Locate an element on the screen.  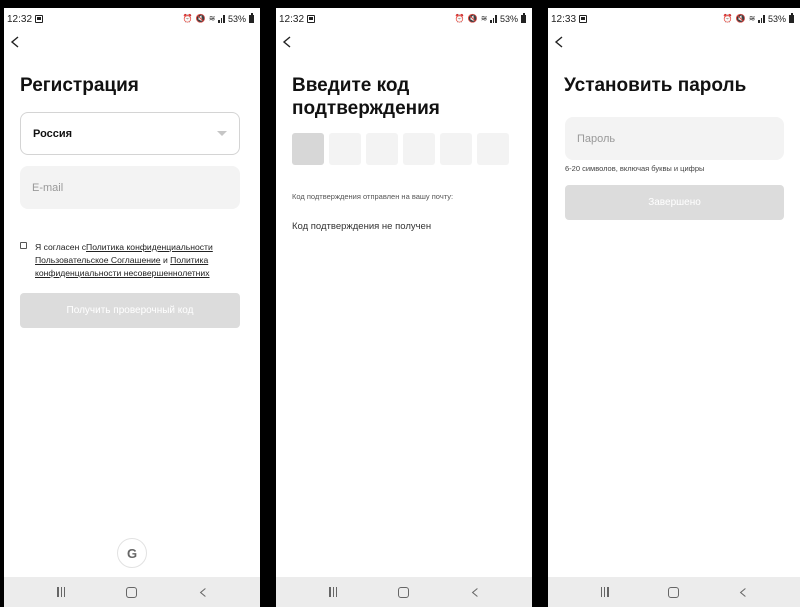
code-input is located at coordinates (402, 149).